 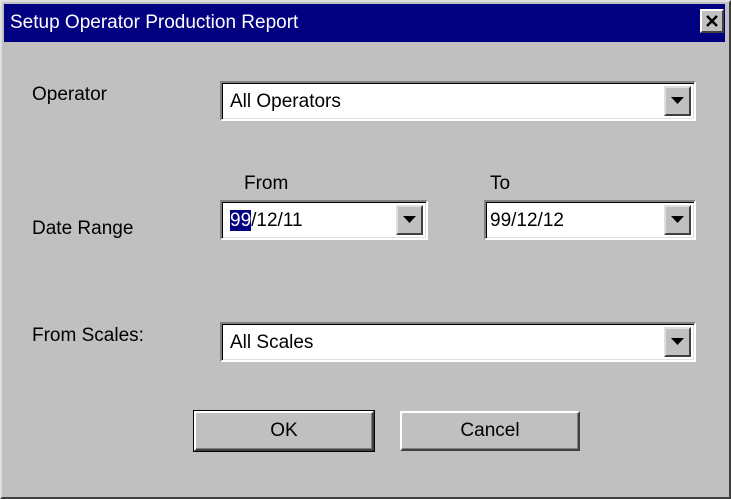 I want to click on operator-dropdown: All Operators, so click(x=458, y=101).